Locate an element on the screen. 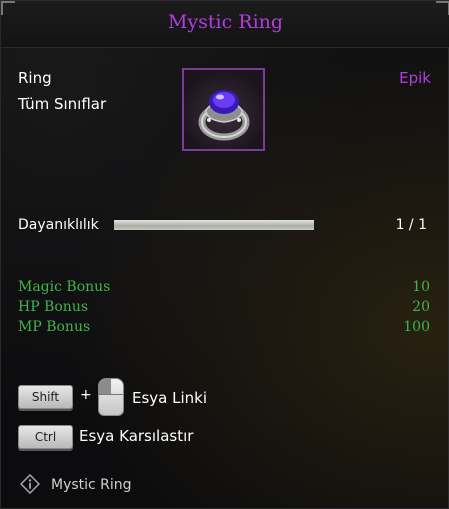 The image size is (449, 509). durability-bar is located at coordinates (214, 225).